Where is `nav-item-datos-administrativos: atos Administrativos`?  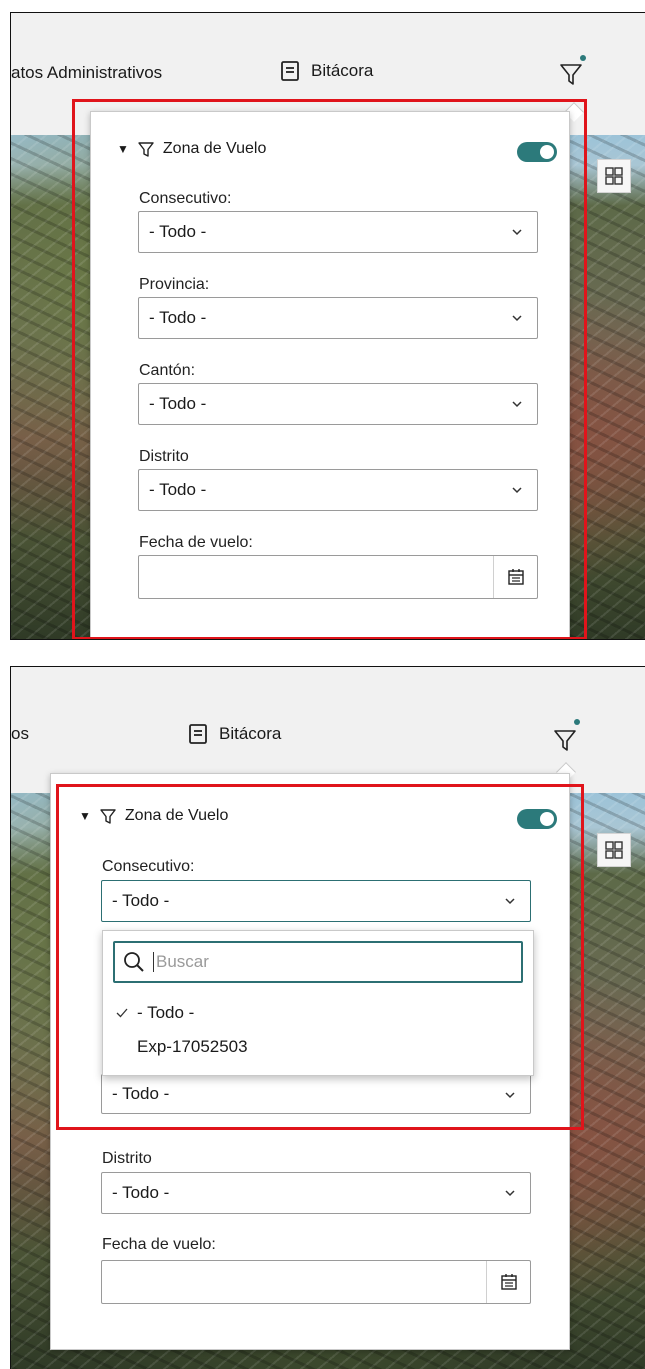
nav-item-datos-administrativos: atos Administrativos is located at coordinates (86, 73).